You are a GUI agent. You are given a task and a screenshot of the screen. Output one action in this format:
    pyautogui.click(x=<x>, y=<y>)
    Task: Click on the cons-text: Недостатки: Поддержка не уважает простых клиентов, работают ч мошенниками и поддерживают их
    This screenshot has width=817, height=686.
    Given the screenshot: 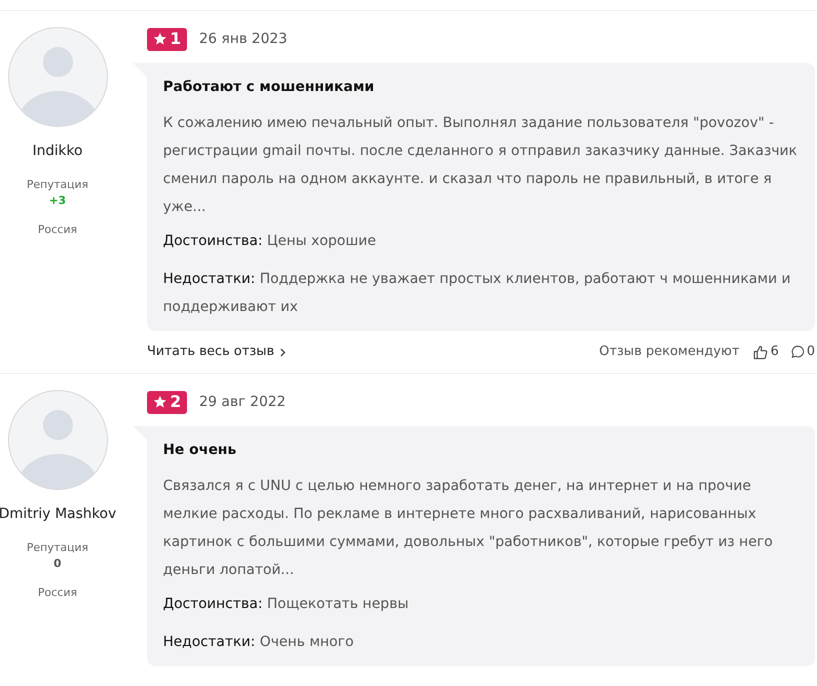 What is the action you would take?
    pyautogui.click(x=477, y=293)
    